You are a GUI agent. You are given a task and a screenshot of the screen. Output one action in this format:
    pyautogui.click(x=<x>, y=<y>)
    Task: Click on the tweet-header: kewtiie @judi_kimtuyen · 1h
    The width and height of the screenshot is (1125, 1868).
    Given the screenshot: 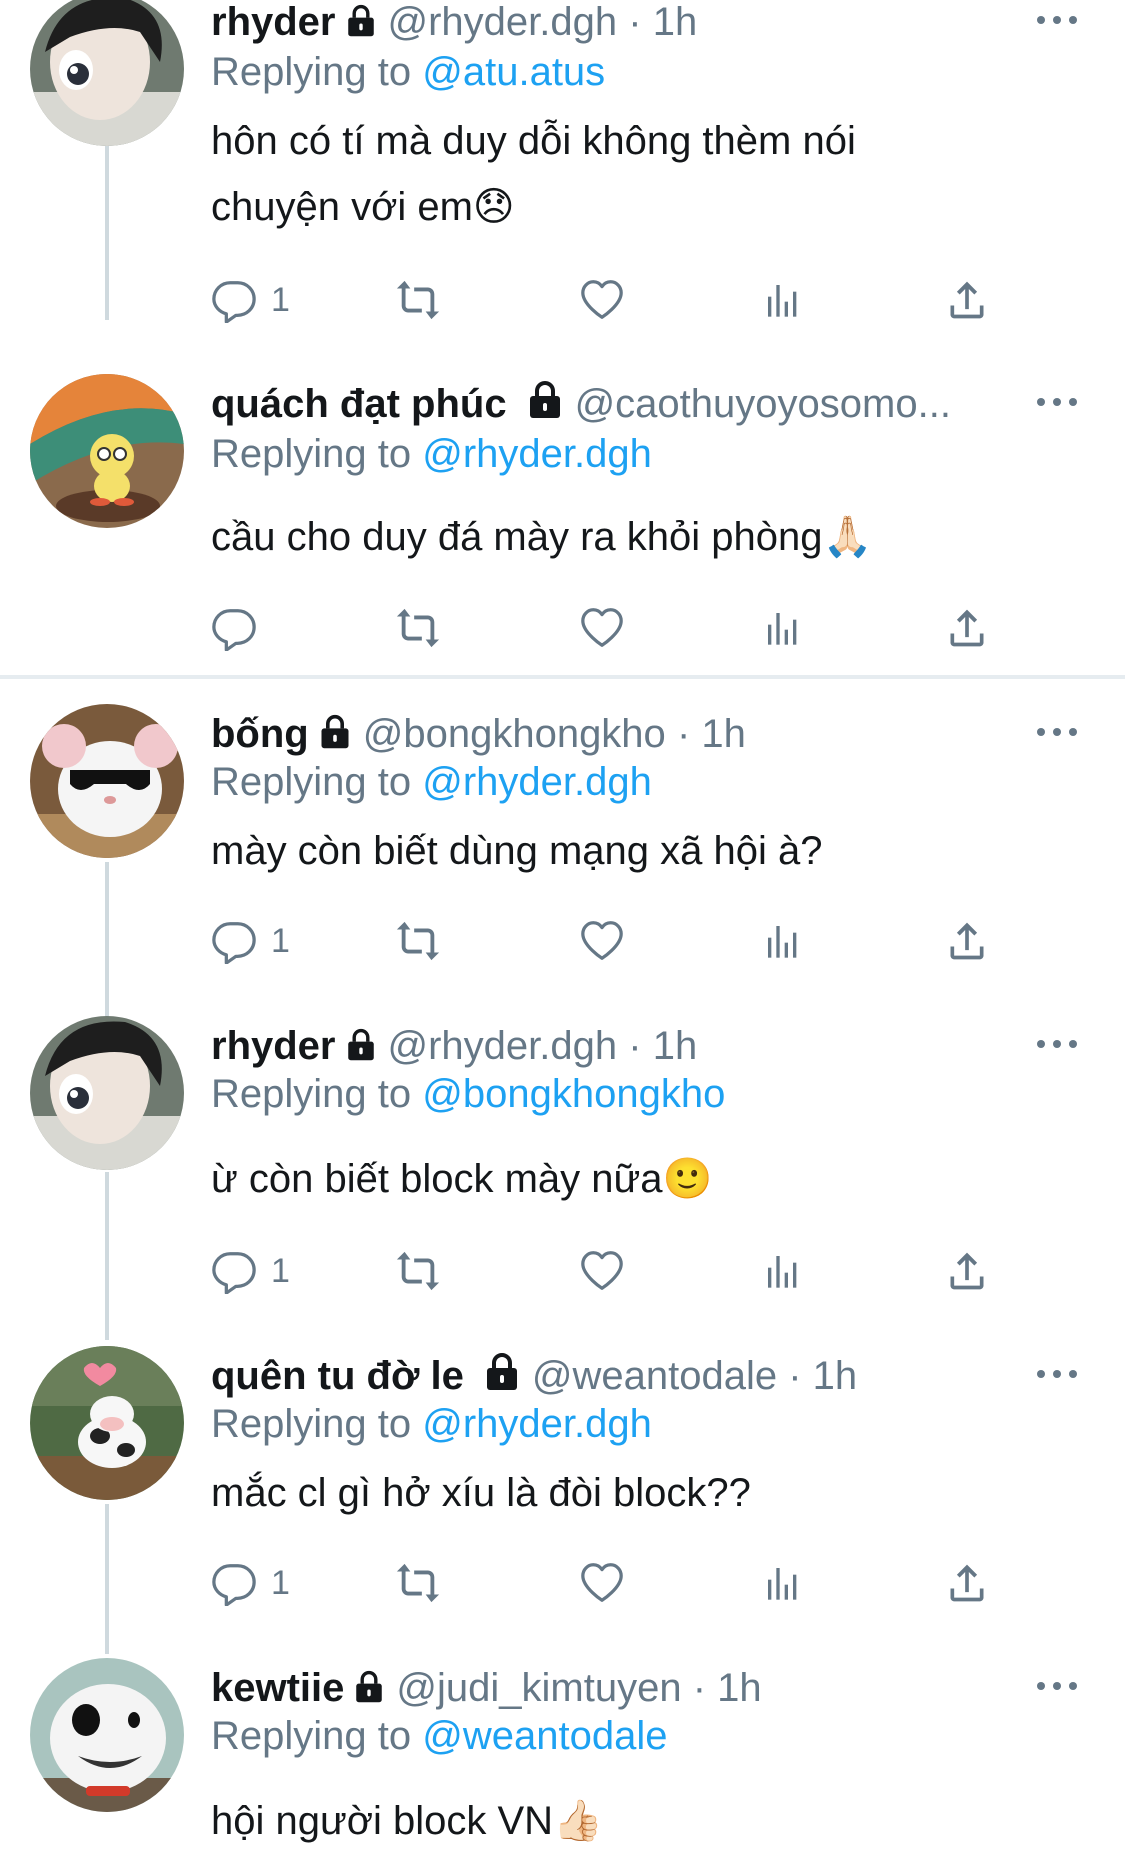 What is the action you would take?
    pyautogui.click(x=608, y=1688)
    